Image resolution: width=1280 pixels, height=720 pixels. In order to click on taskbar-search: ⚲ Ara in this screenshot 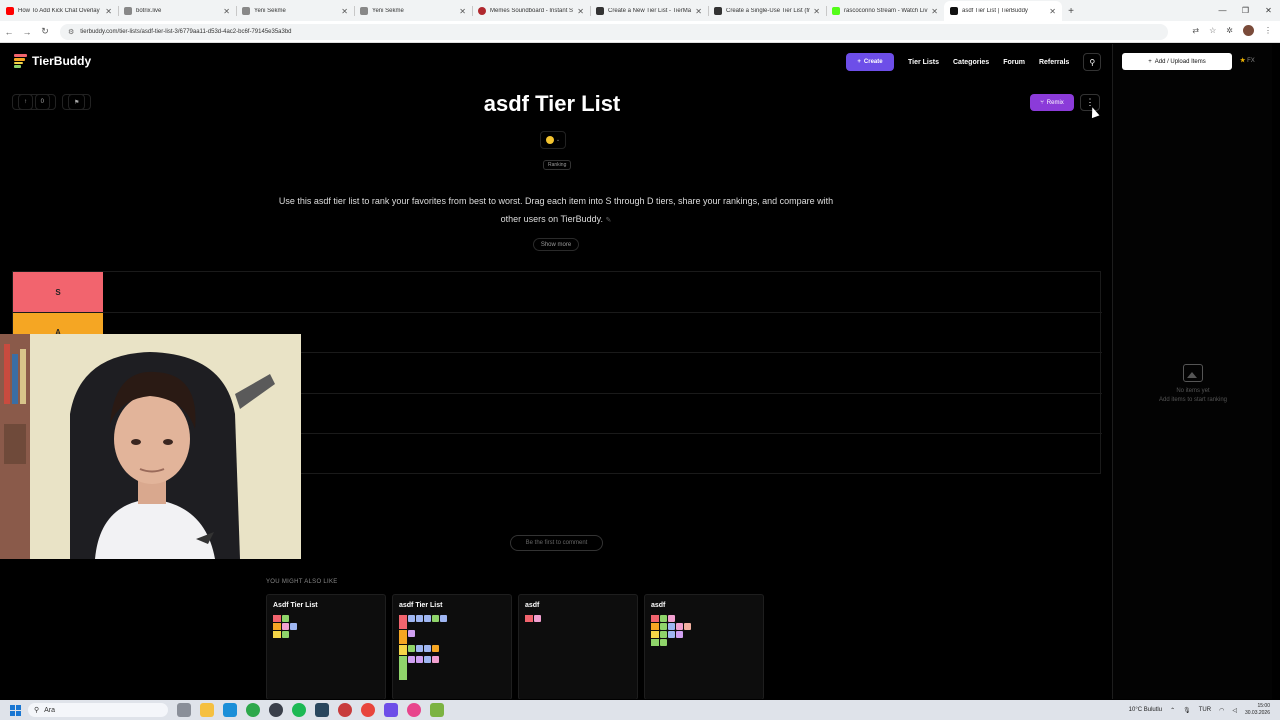, I will do `click(98, 710)`.